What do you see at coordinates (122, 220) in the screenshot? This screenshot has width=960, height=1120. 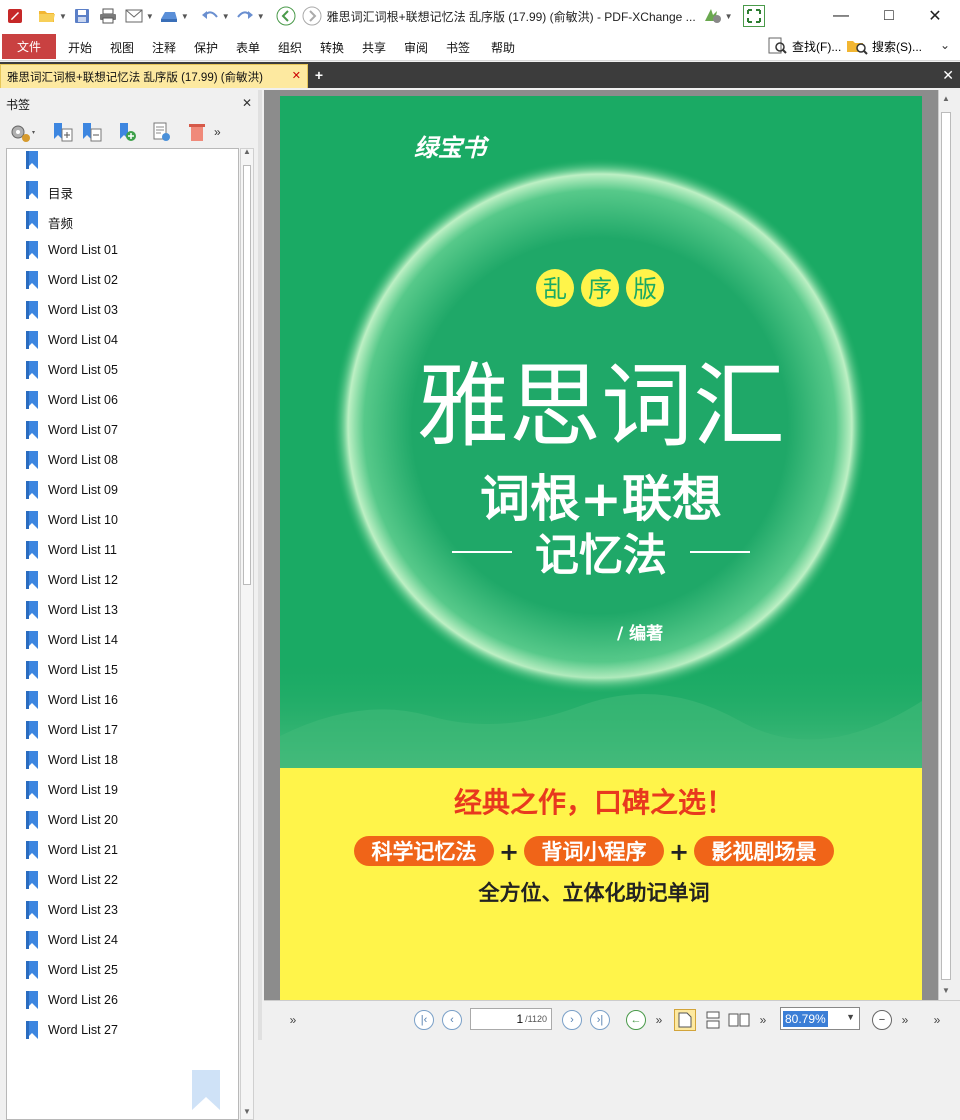 I see `bookmark-item: 音频` at bounding box center [122, 220].